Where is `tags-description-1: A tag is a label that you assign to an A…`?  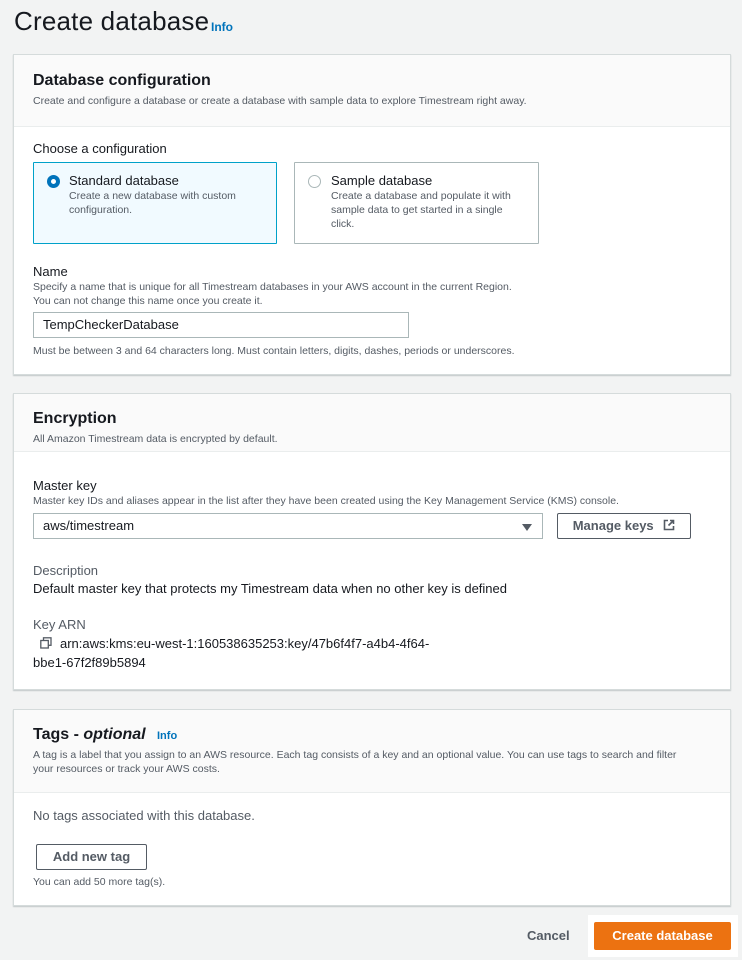
tags-description-1: A tag is a label that you assign to an A… is located at coordinates (355, 755).